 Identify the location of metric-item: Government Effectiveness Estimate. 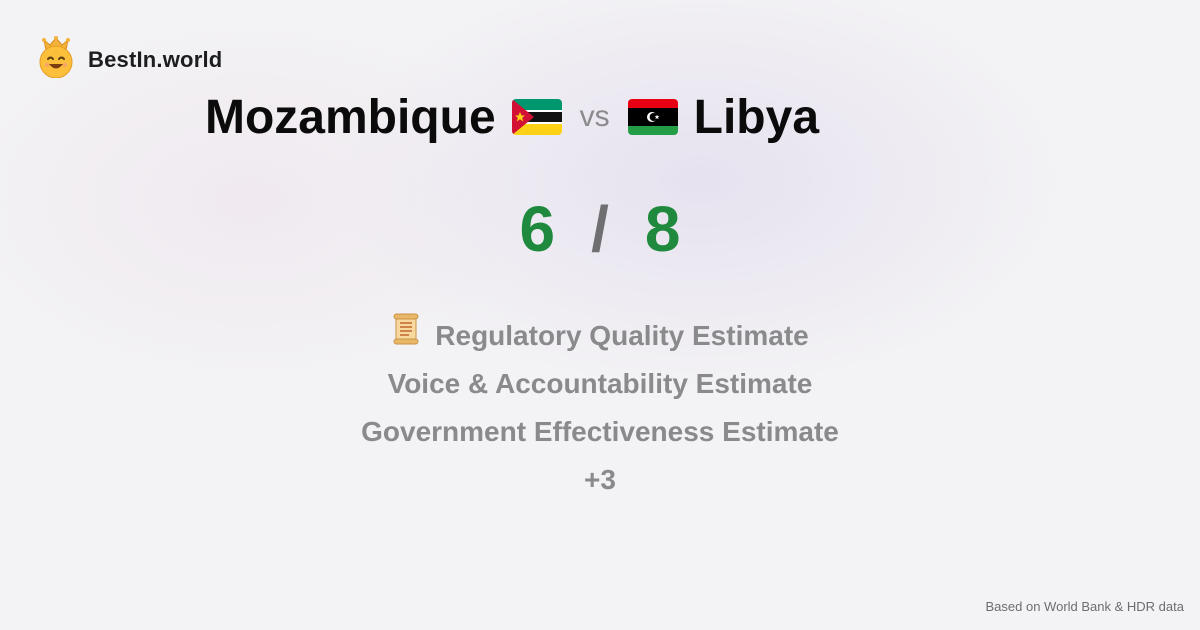
(600, 432).